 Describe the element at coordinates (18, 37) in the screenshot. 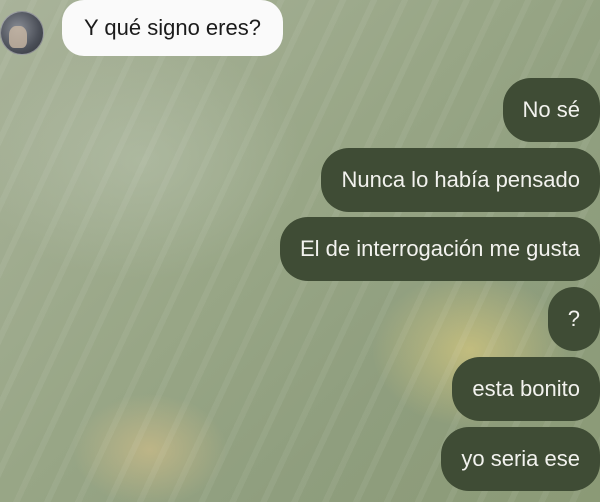

I see `avatar-figure` at that location.